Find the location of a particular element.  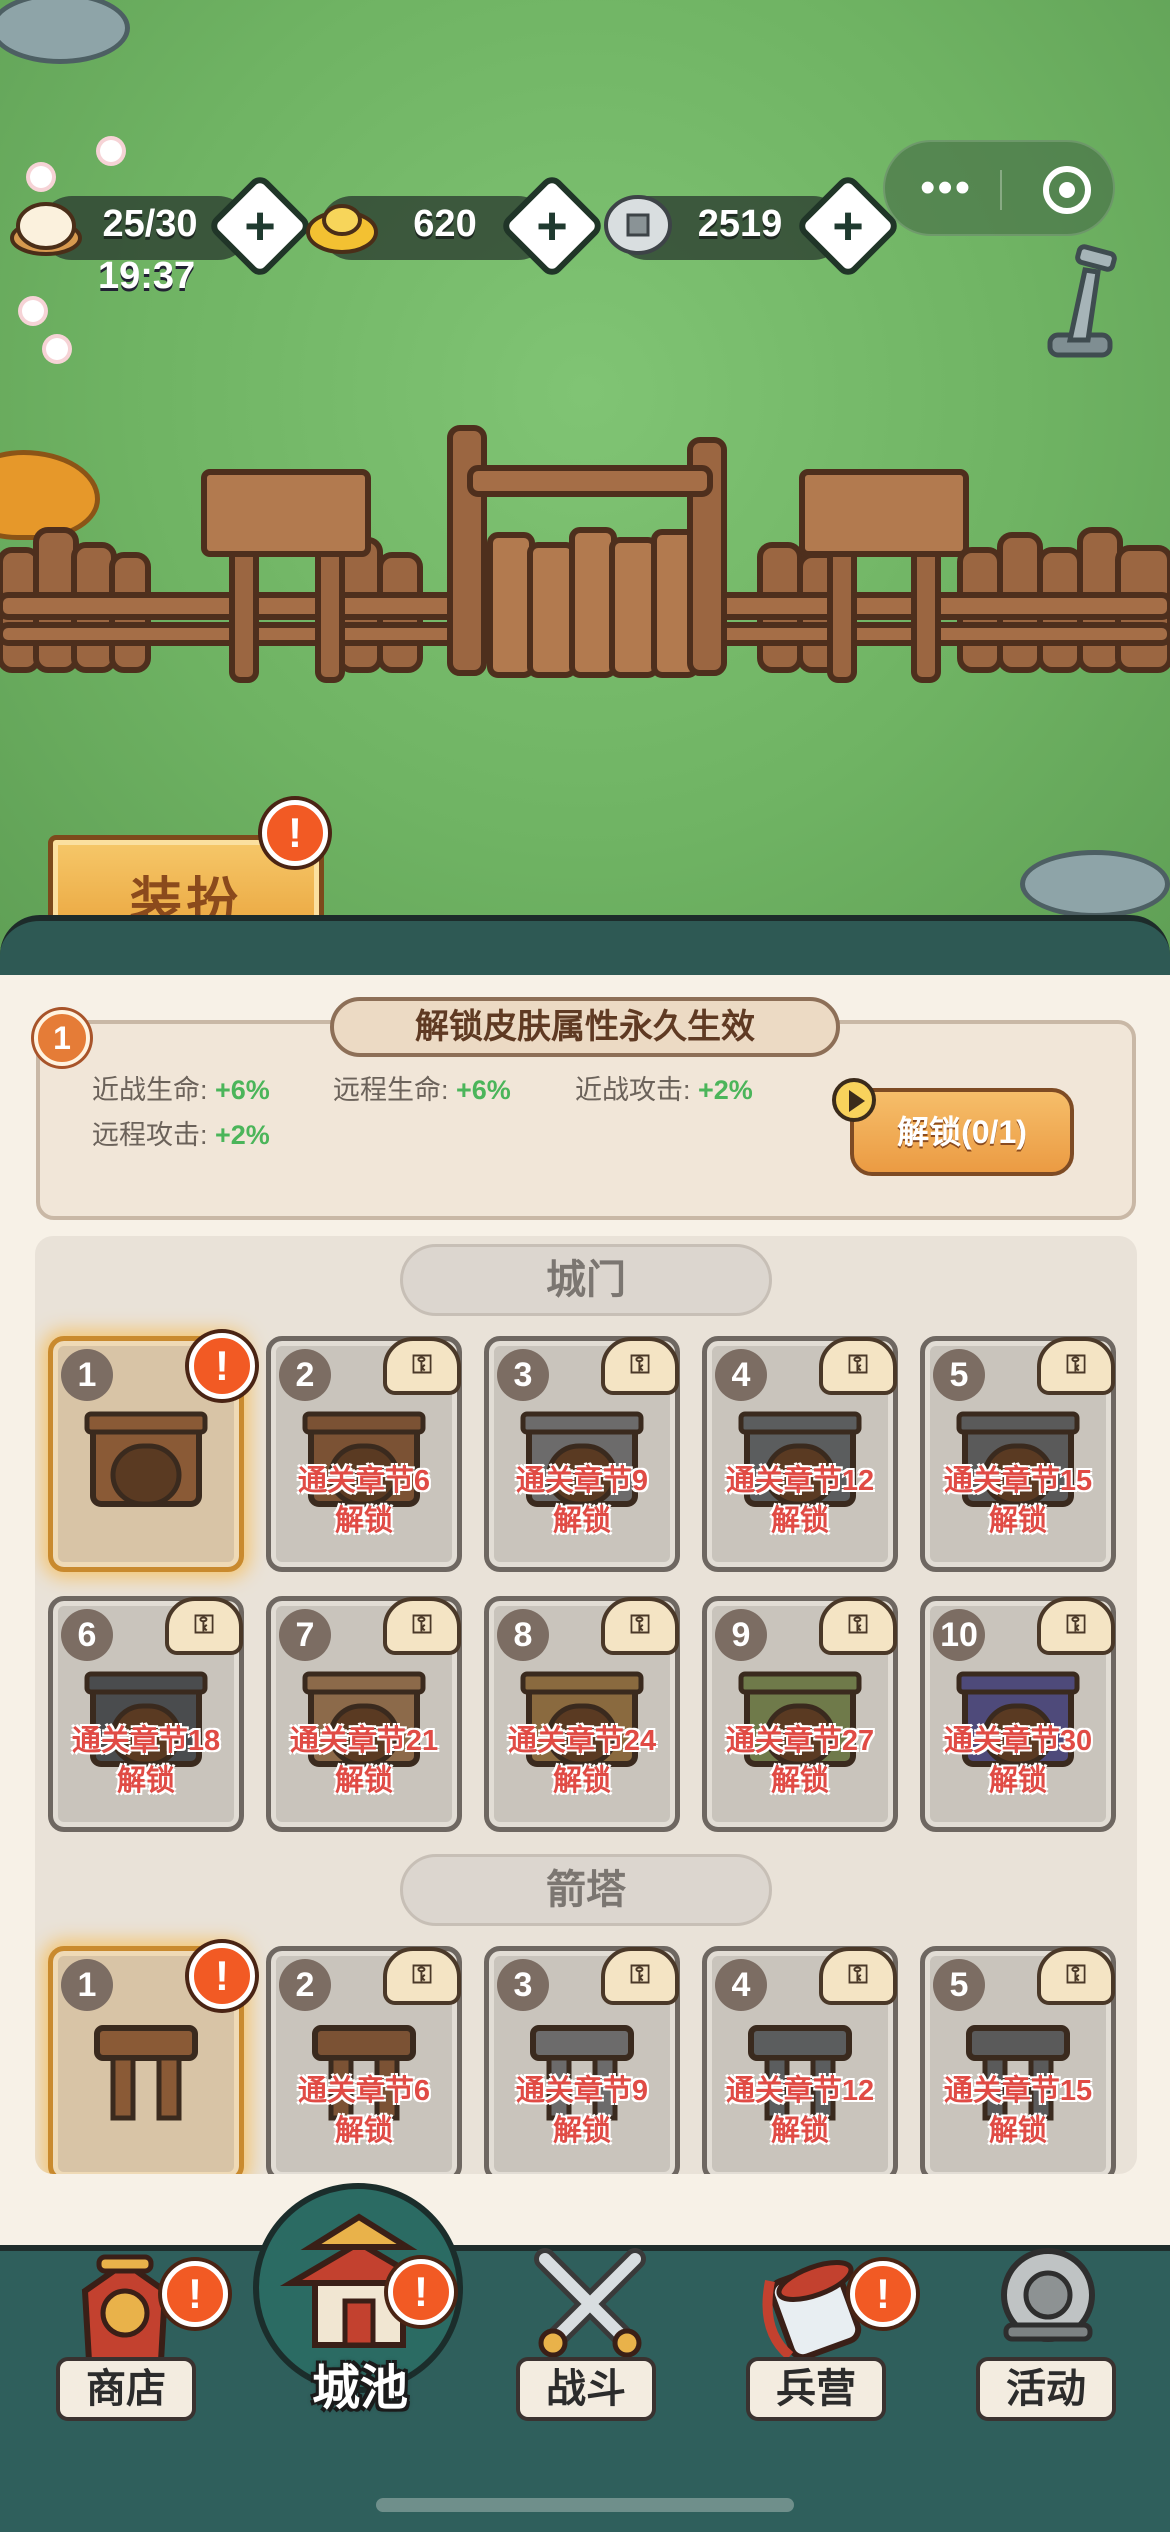

tower-skin-slot: 1! is located at coordinates (151, 2058).